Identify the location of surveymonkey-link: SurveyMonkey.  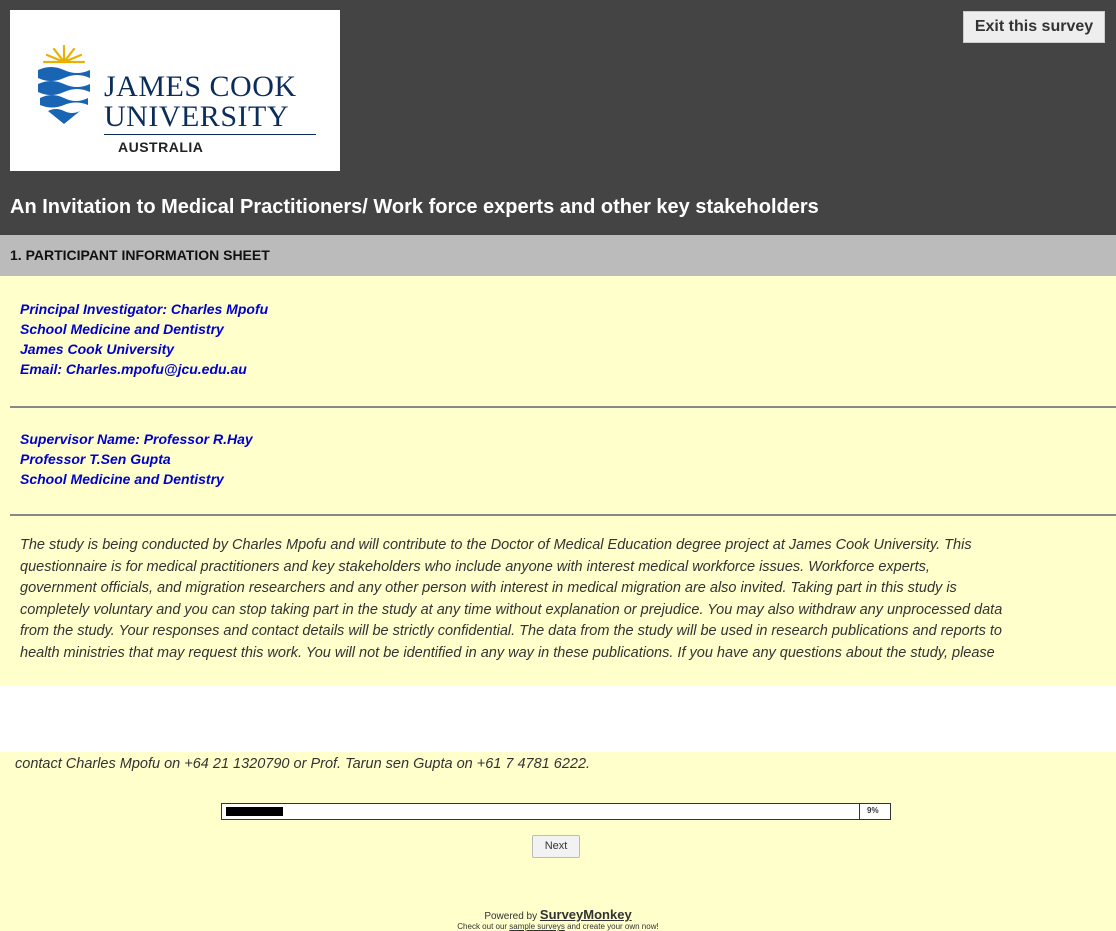
(586, 914).